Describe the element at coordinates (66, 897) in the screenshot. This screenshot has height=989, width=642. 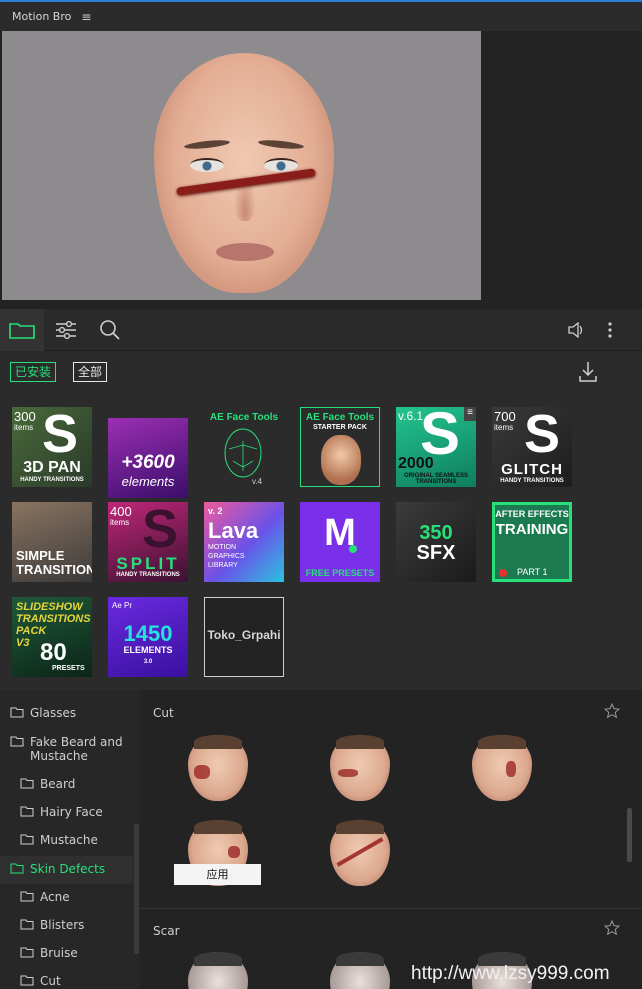
I see `sidebar-item-acne: Acne` at that location.